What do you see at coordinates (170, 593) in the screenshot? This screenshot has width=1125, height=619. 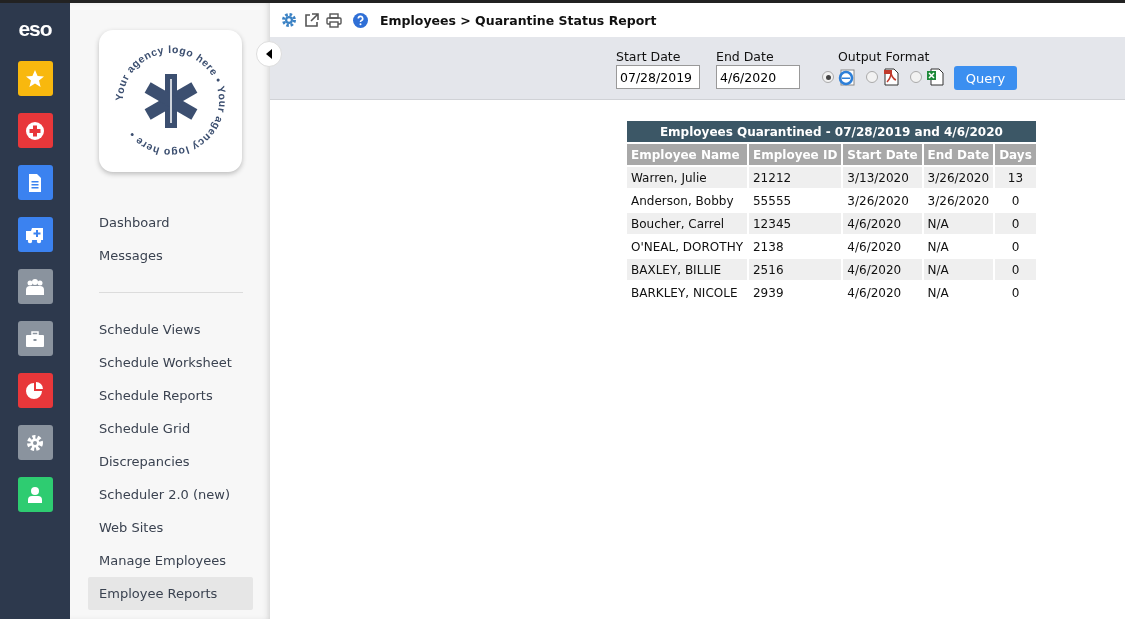 I see `sidebar-item: Employee Reports` at bounding box center [170, 593].